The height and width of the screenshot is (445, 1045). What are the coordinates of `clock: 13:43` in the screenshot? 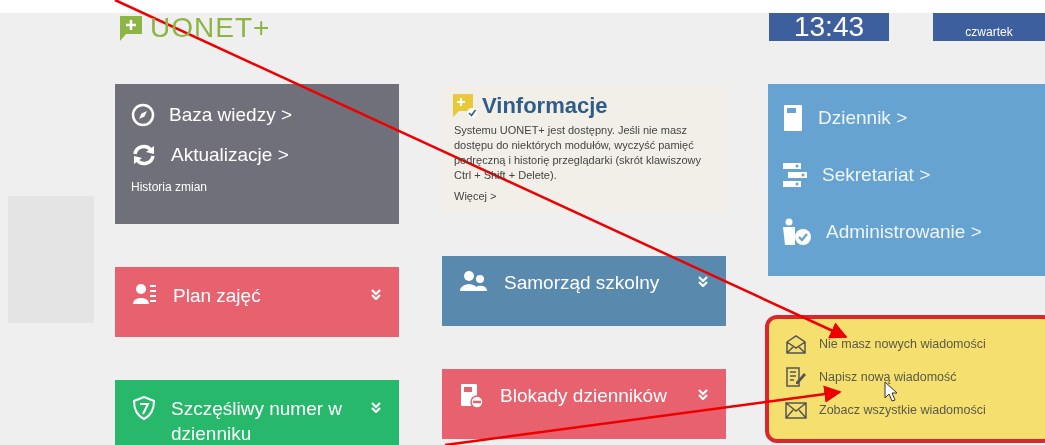 It's located at (829, 27).